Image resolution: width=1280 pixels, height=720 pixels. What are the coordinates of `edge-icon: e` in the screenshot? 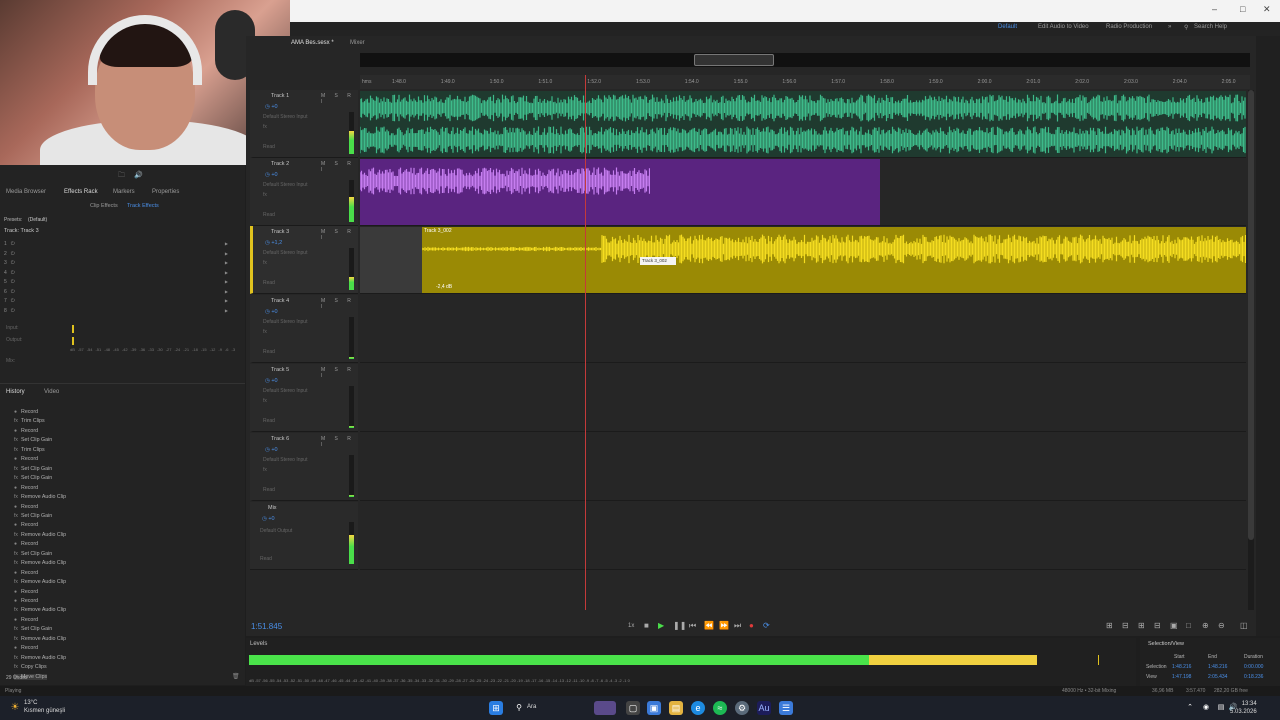 It's located at (698, 708).